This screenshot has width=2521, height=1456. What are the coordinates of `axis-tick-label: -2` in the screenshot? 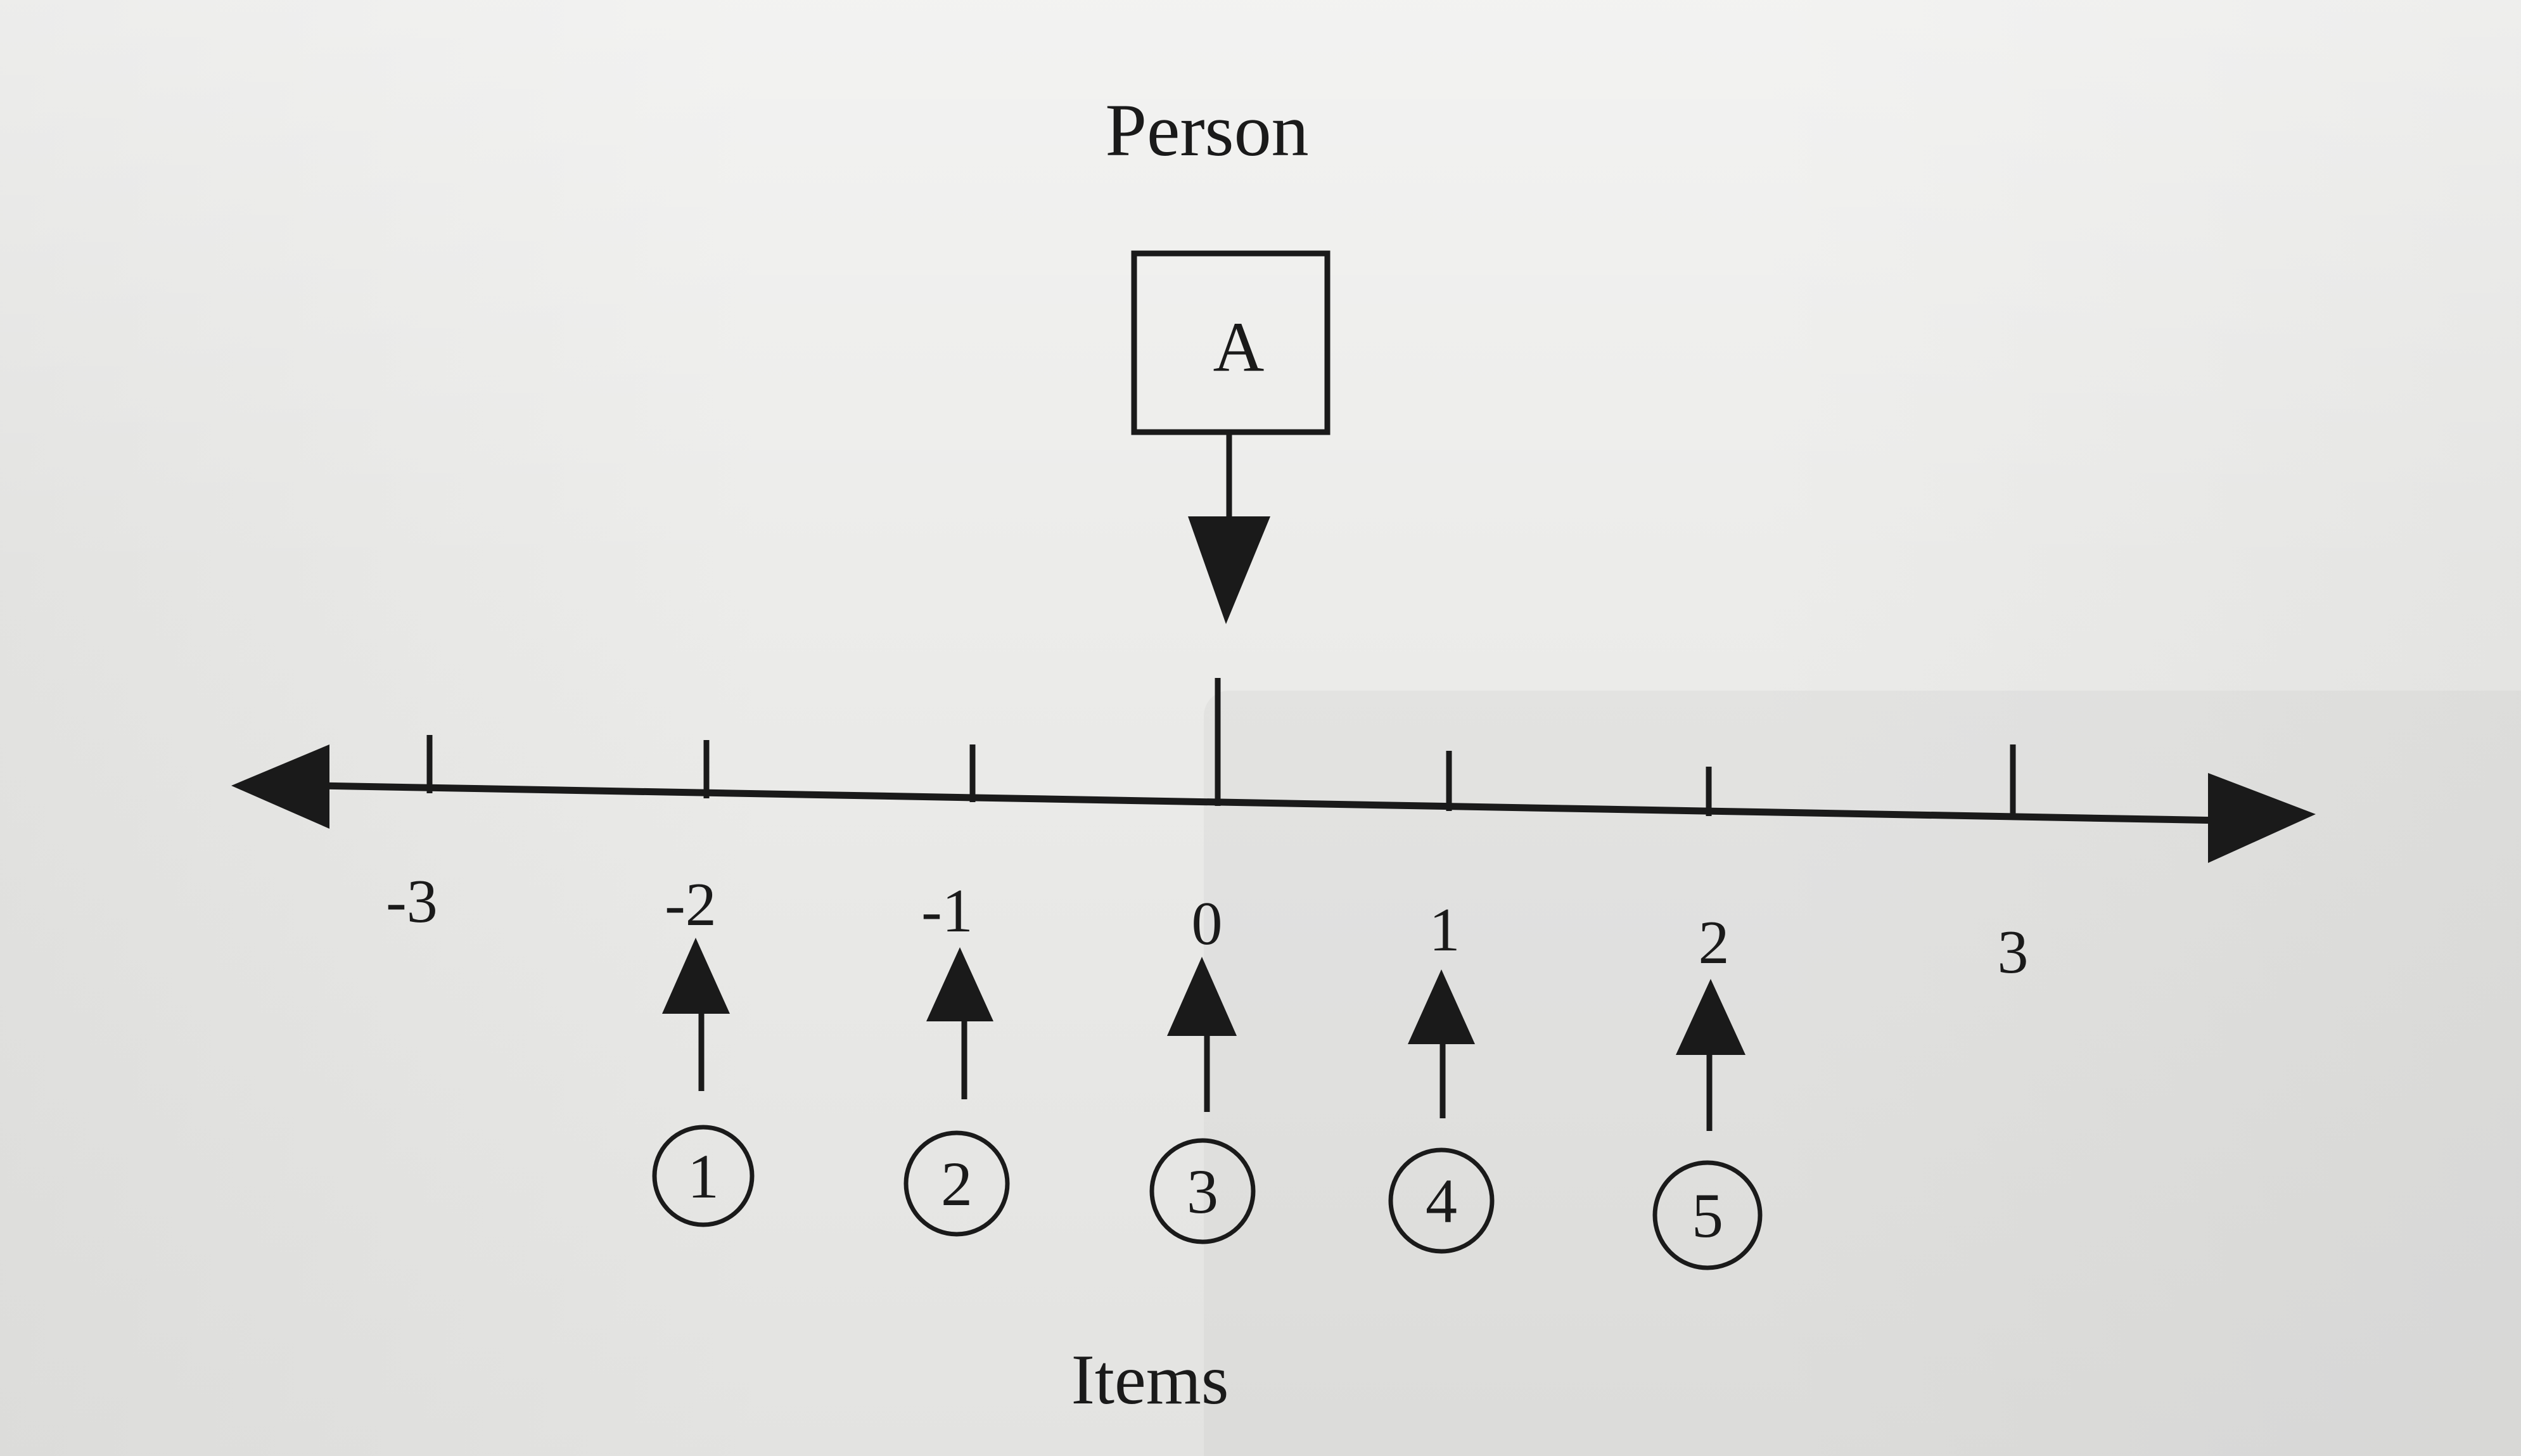 It's located at (691, 905).